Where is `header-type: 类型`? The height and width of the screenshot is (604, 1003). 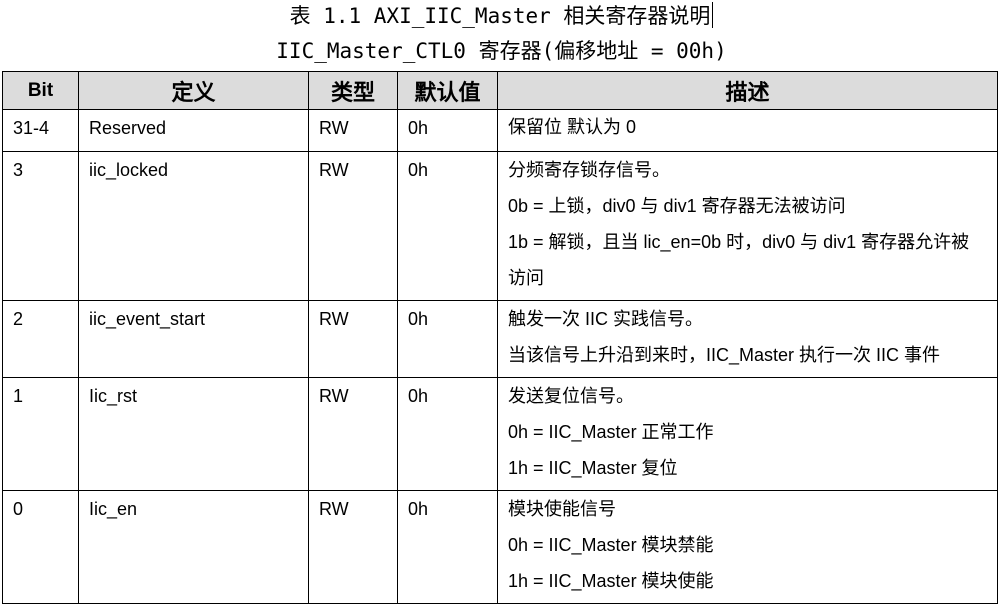 header-type: 类型 is located at coordinates (353, 90).